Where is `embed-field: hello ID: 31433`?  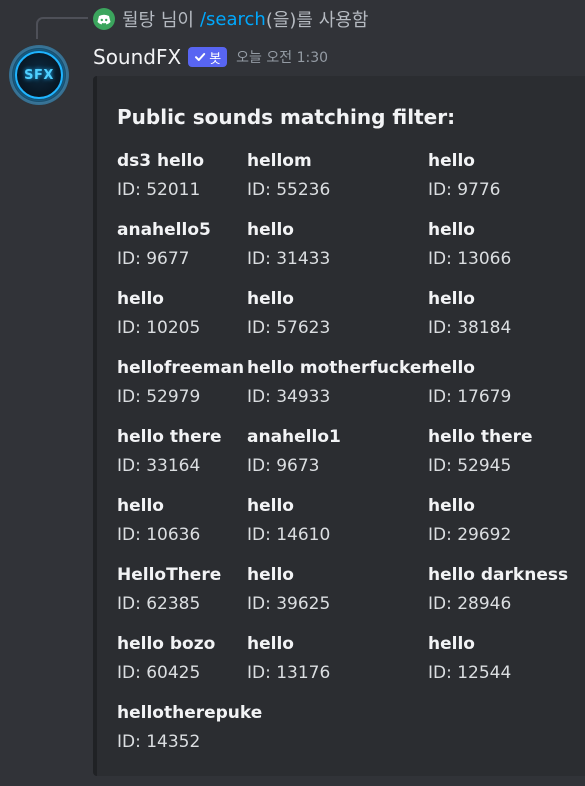 embed-field: hello ID: 31433 is located at coordinates (288, 246).